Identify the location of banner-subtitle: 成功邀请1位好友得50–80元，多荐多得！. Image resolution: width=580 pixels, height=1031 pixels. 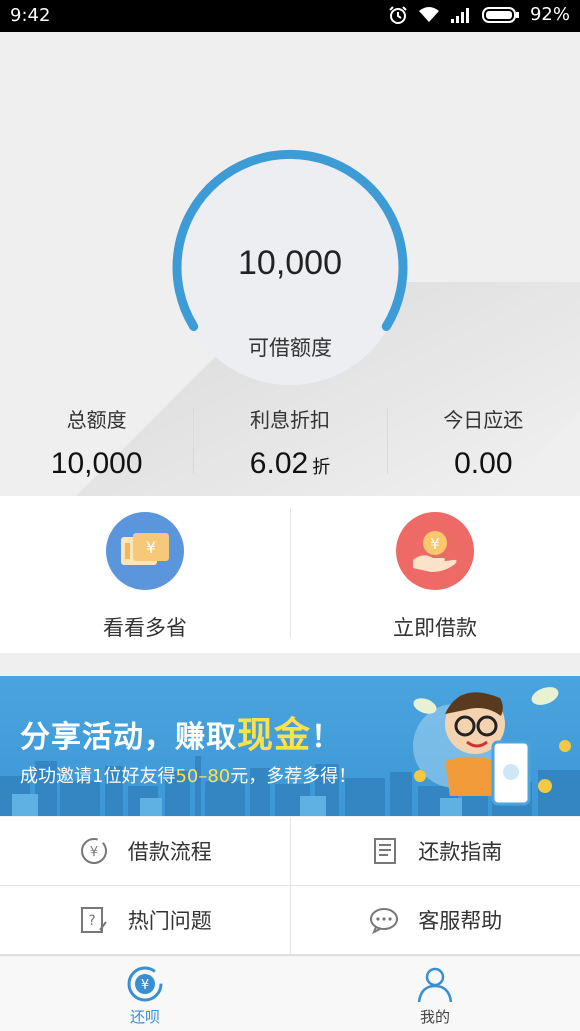
(188, 775).